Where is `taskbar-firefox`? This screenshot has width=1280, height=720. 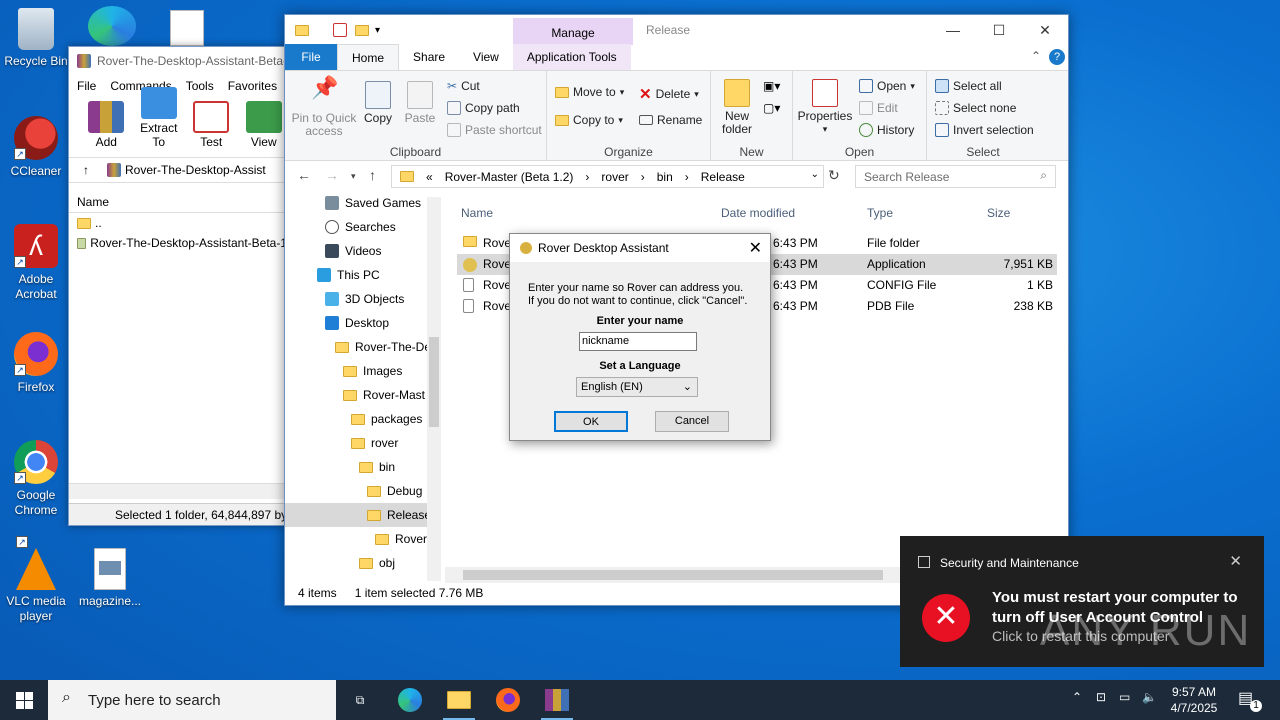
taskbar-firefox is located at coordinates (508, 700).